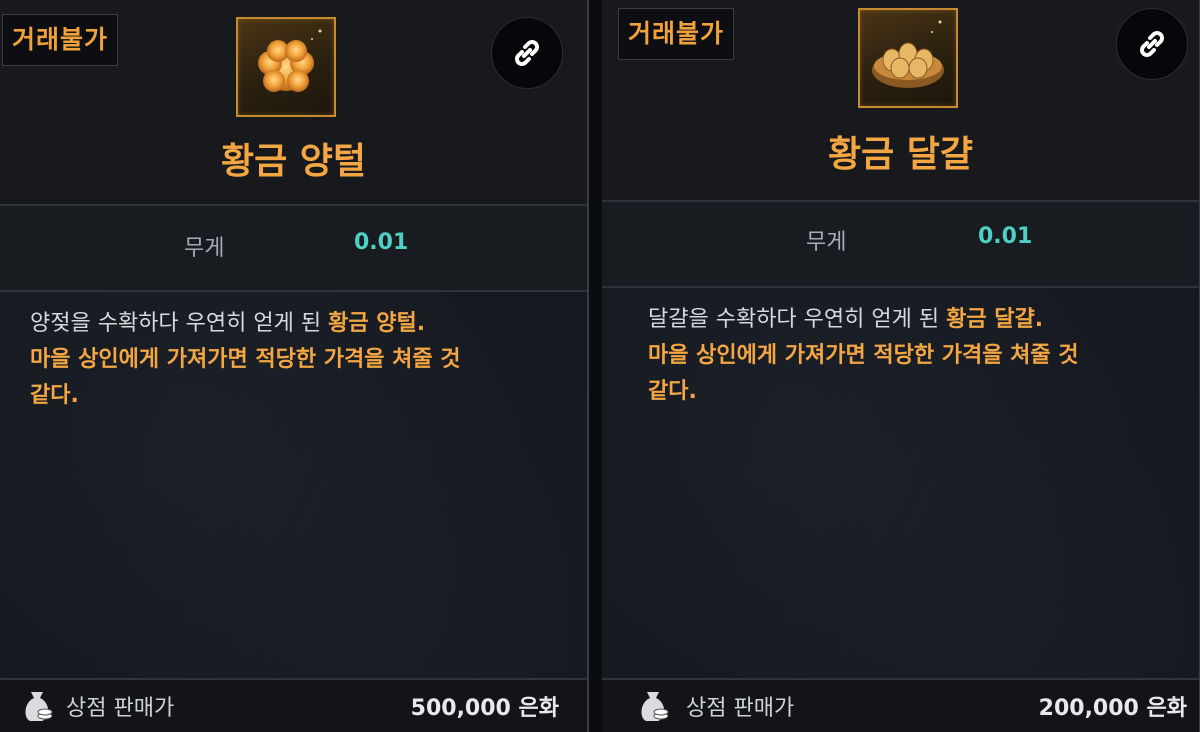 The height and width of the screenshot is (732, 1200). What do you see at coordinates (293, 705) in the screenshot?
I see `shop-price-row: 상점 판매가 500,000 은화` at bounding box center [293, 705].